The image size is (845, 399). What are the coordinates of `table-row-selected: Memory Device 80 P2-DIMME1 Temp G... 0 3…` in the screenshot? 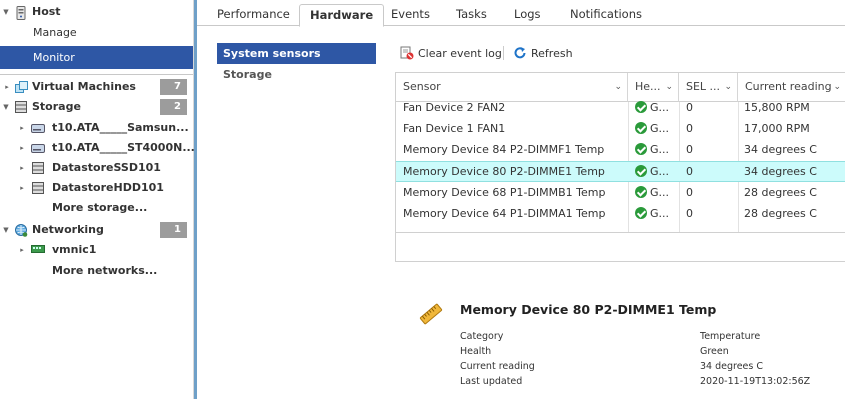 It's located at (620, 171).